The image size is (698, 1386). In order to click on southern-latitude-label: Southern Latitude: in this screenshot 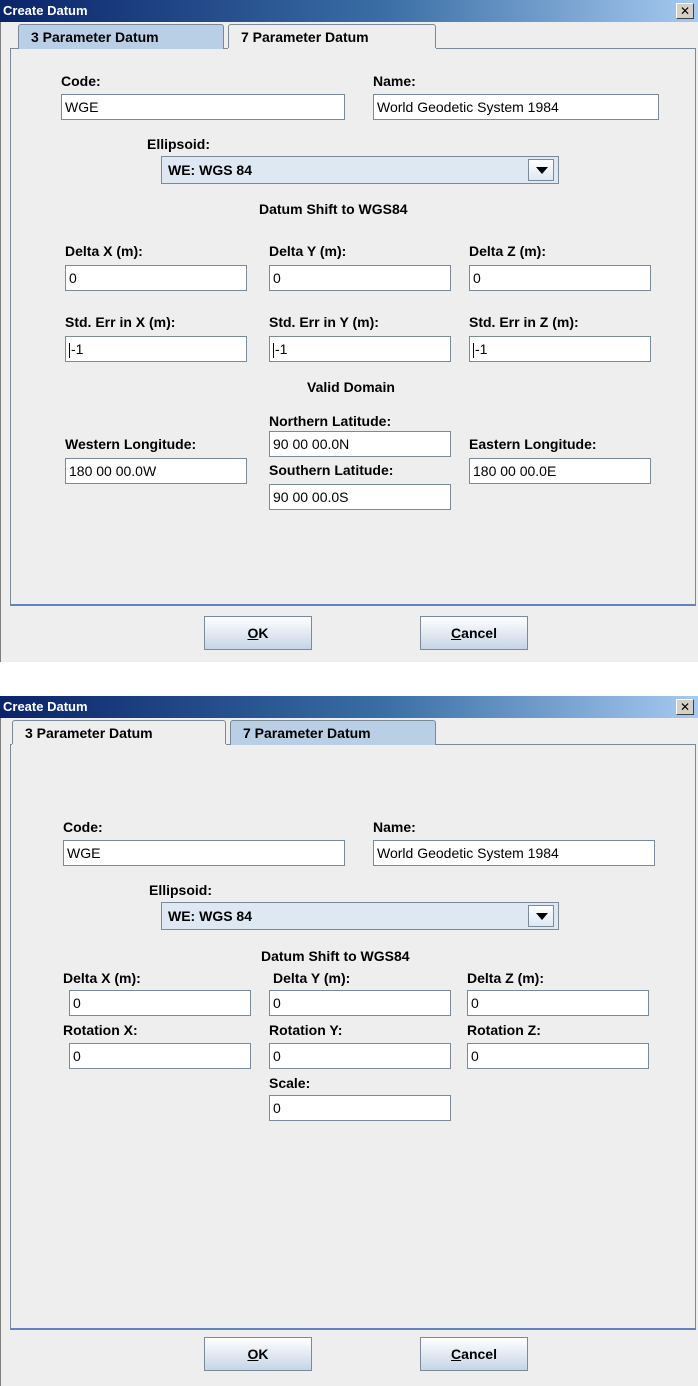, I will do `click(331, 470)`.